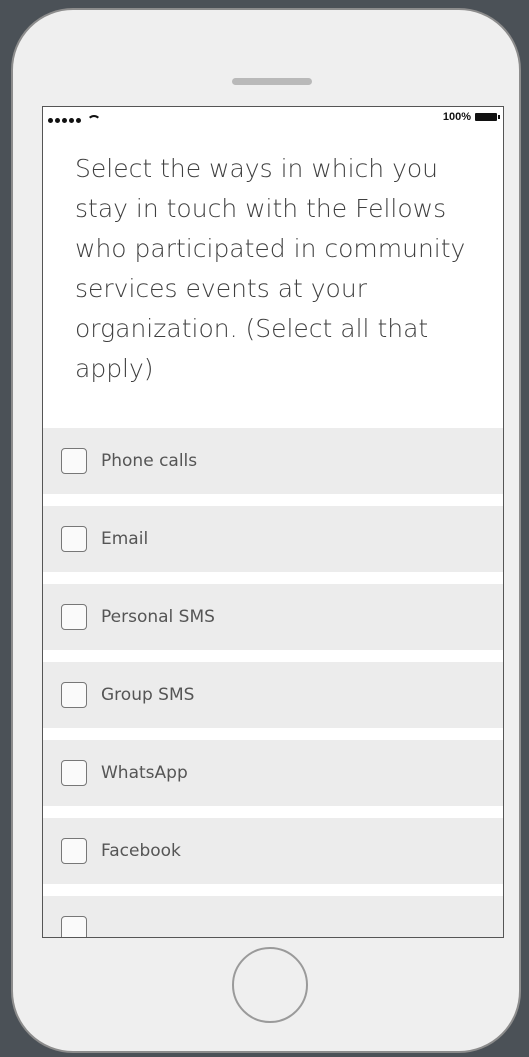 Image resolution: width=529 pixels, height=1057 pixels. What do you see at coordinates (273, 851) in the screenshot?
I see `option-facebook: Facebook` at bounding box center [273, 851].